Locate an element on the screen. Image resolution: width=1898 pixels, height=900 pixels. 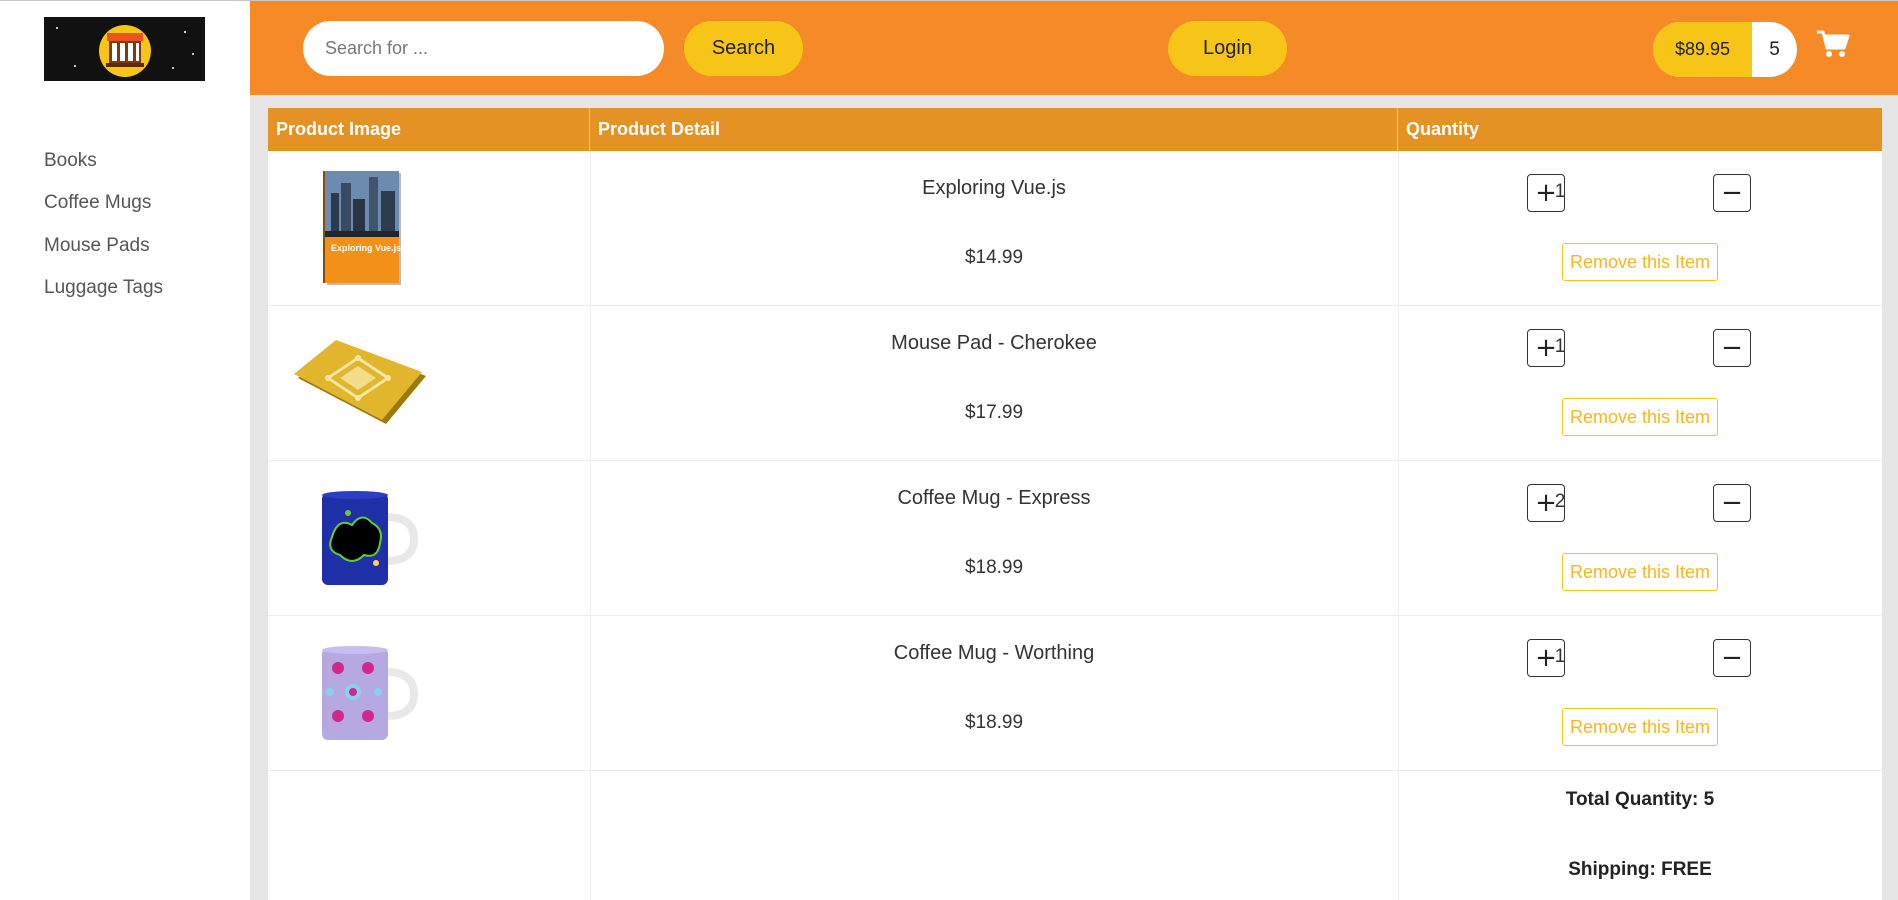
table-header: Product Image Product Detail Quantity is located at coordinates (1075, 129).